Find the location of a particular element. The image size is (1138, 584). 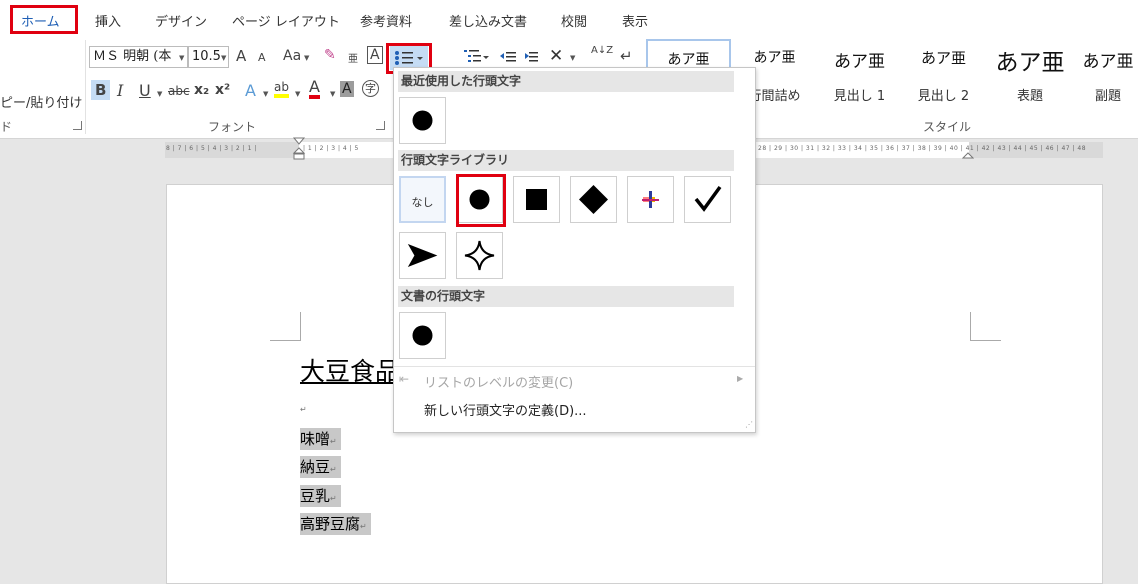

bullet-option-four-point-star is located at coordinates (479, 255).